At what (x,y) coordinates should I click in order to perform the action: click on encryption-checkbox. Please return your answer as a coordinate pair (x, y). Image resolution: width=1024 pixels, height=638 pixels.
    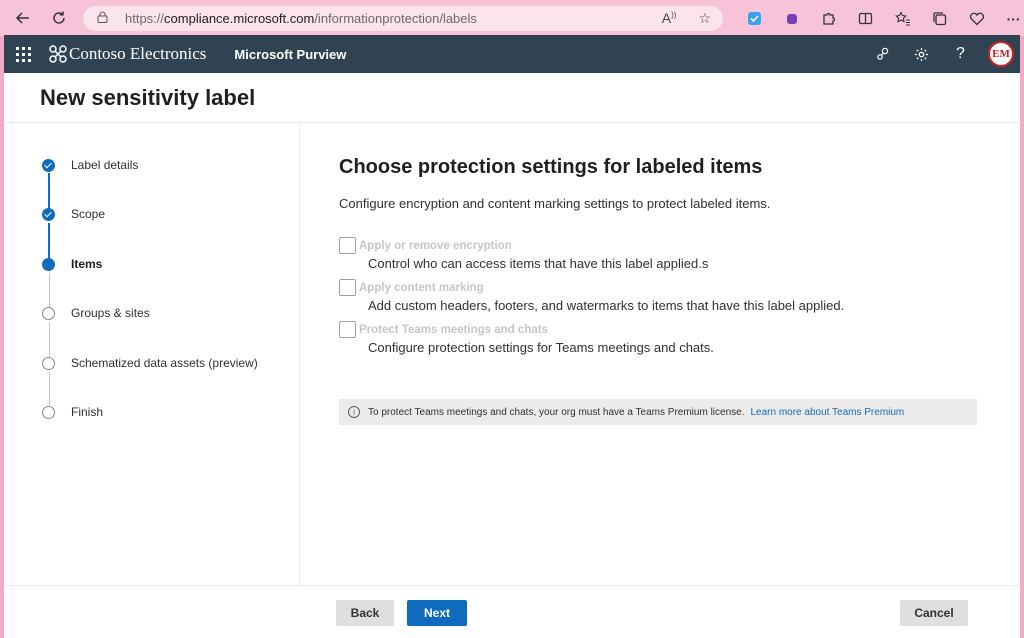
    Looking at the image, I should click on (347, 245).